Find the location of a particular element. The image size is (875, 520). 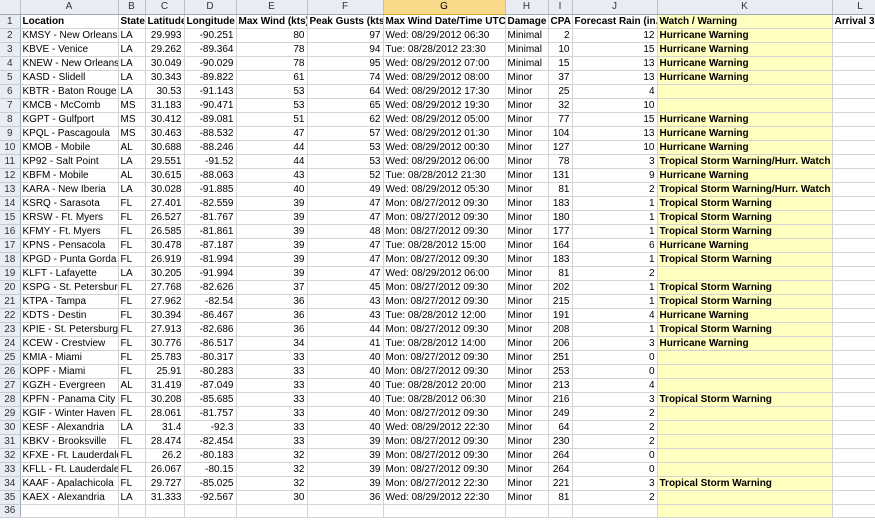

cell-max-wind: 37 is located at coordinates (272, 287).